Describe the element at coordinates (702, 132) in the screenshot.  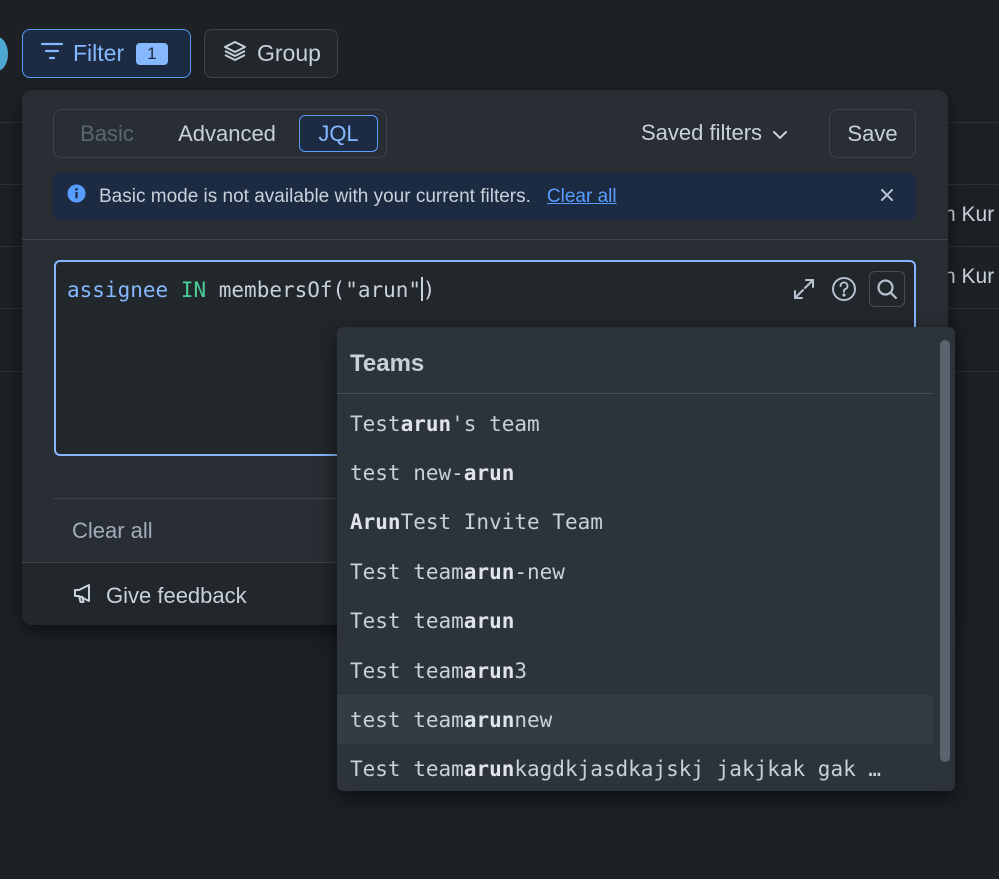
I see `saved-filters-label: Saved filters` at that location.